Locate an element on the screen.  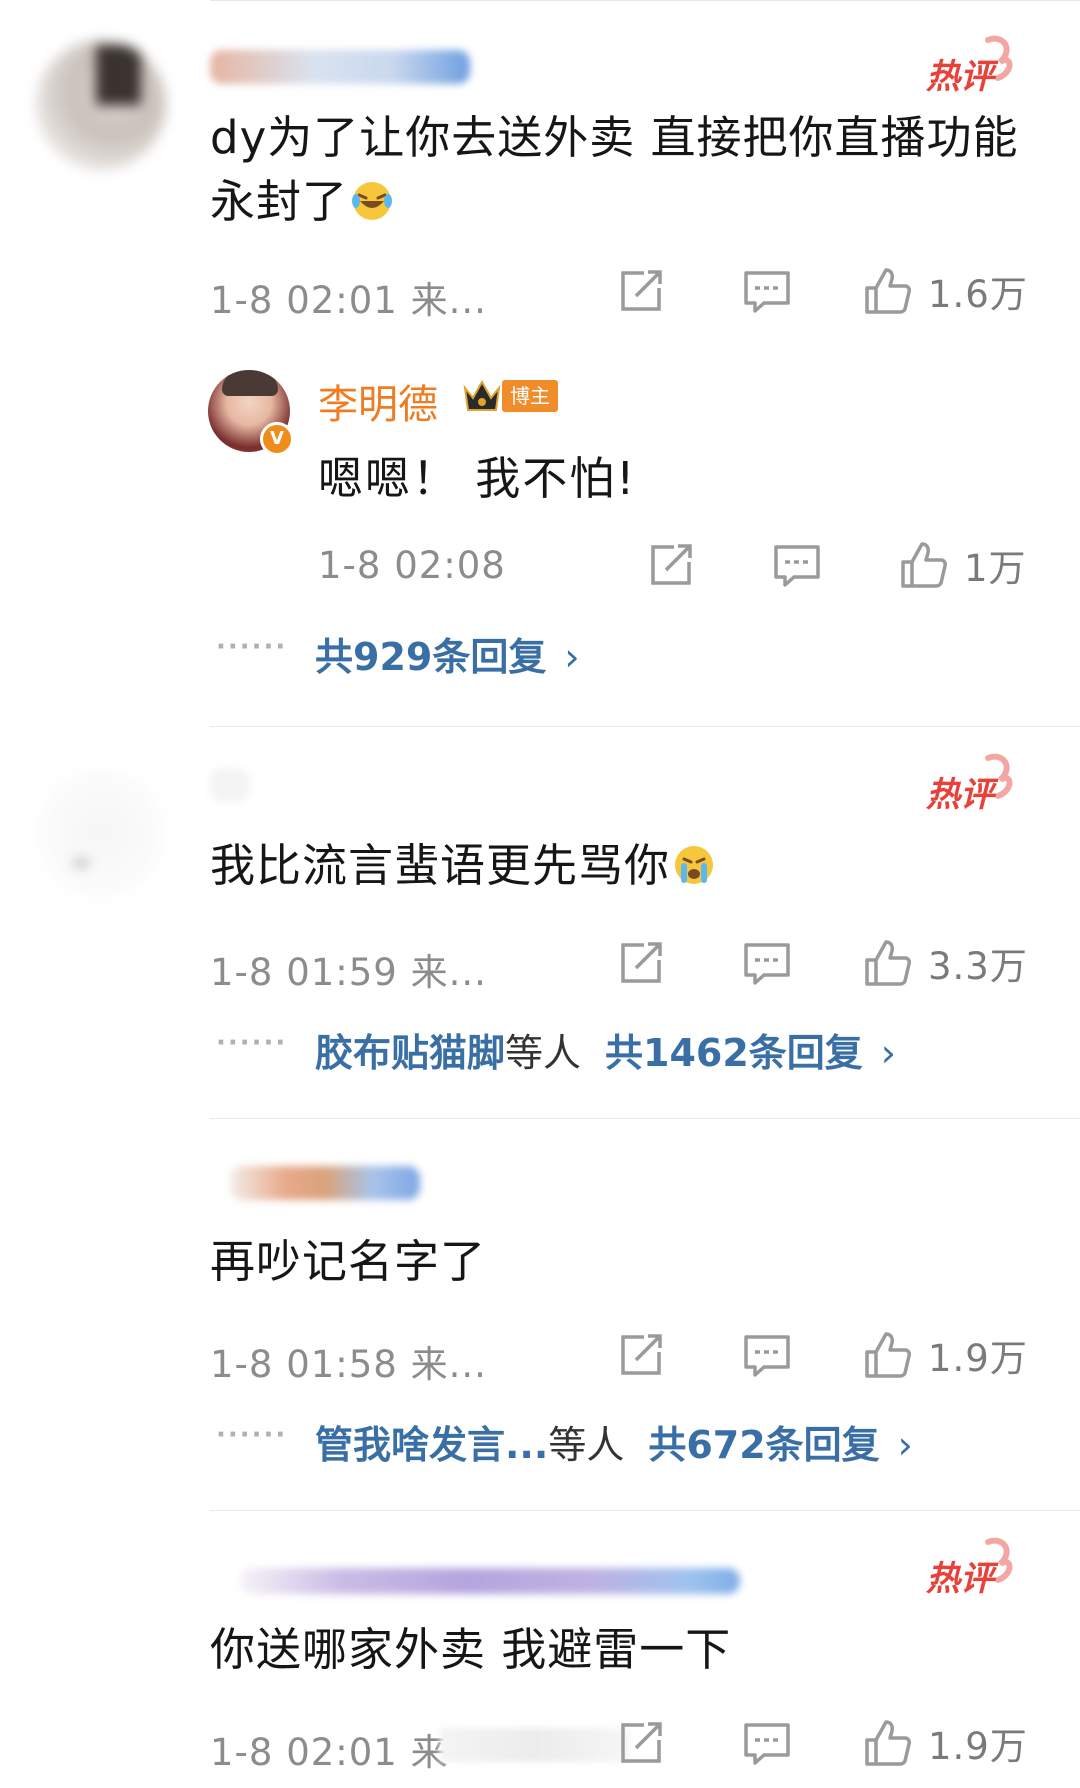
author-name: 李明德 is located at coordinates (378, 401).